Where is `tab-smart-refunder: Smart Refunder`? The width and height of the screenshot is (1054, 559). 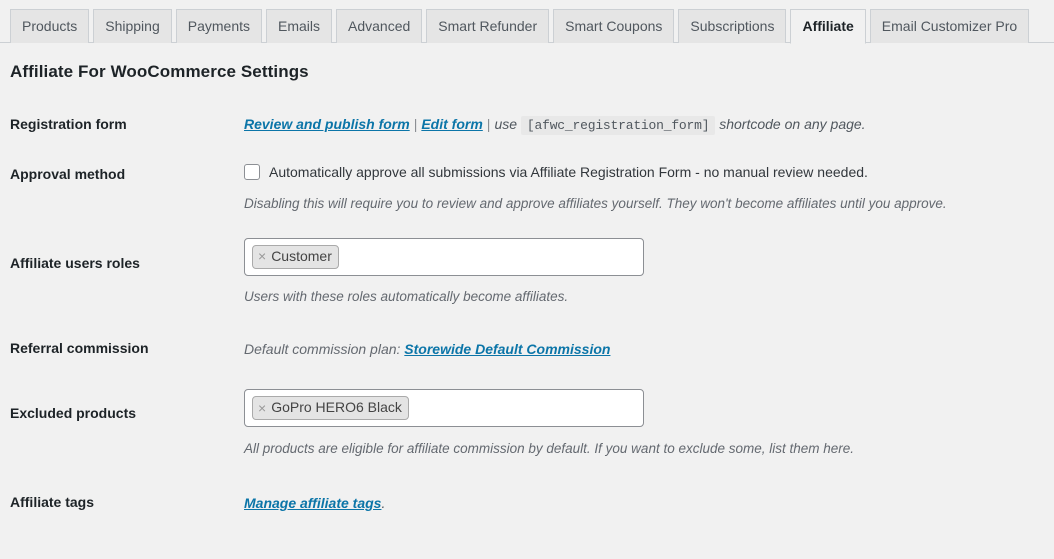 tab-smart-refunder: Smart Refunder is located at coordinates (488, 26).